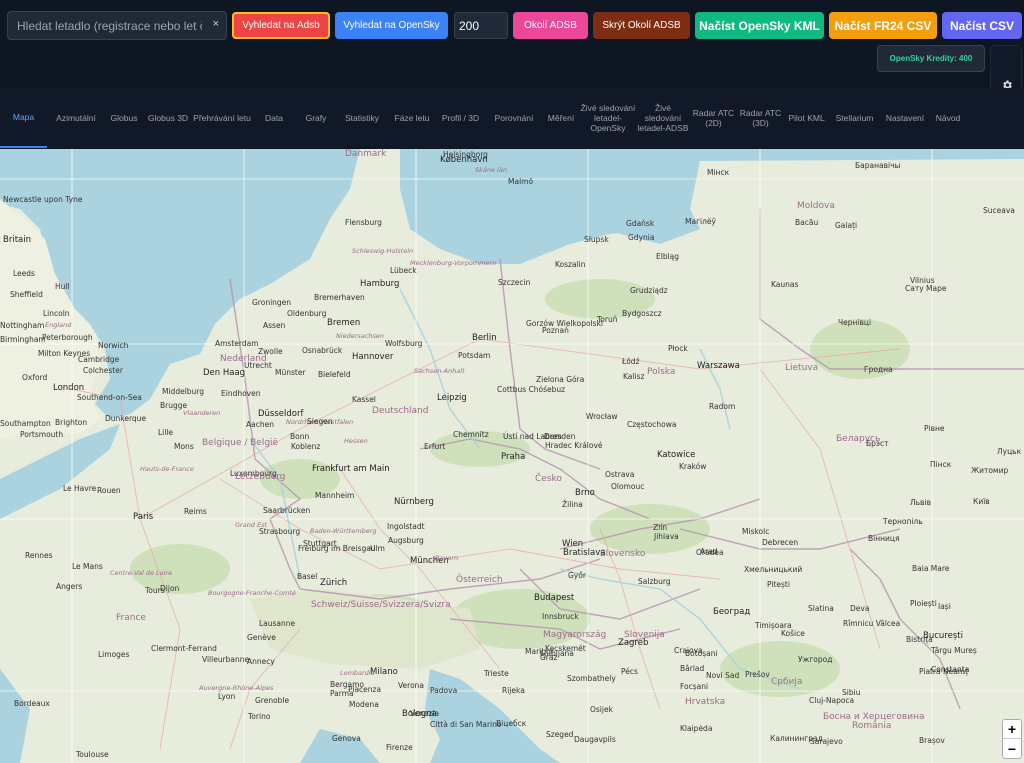  What do you see at coordinates (596, 239) in the screenshot?
I see `map-label: Słupsk` at bounding box center [596, 239].